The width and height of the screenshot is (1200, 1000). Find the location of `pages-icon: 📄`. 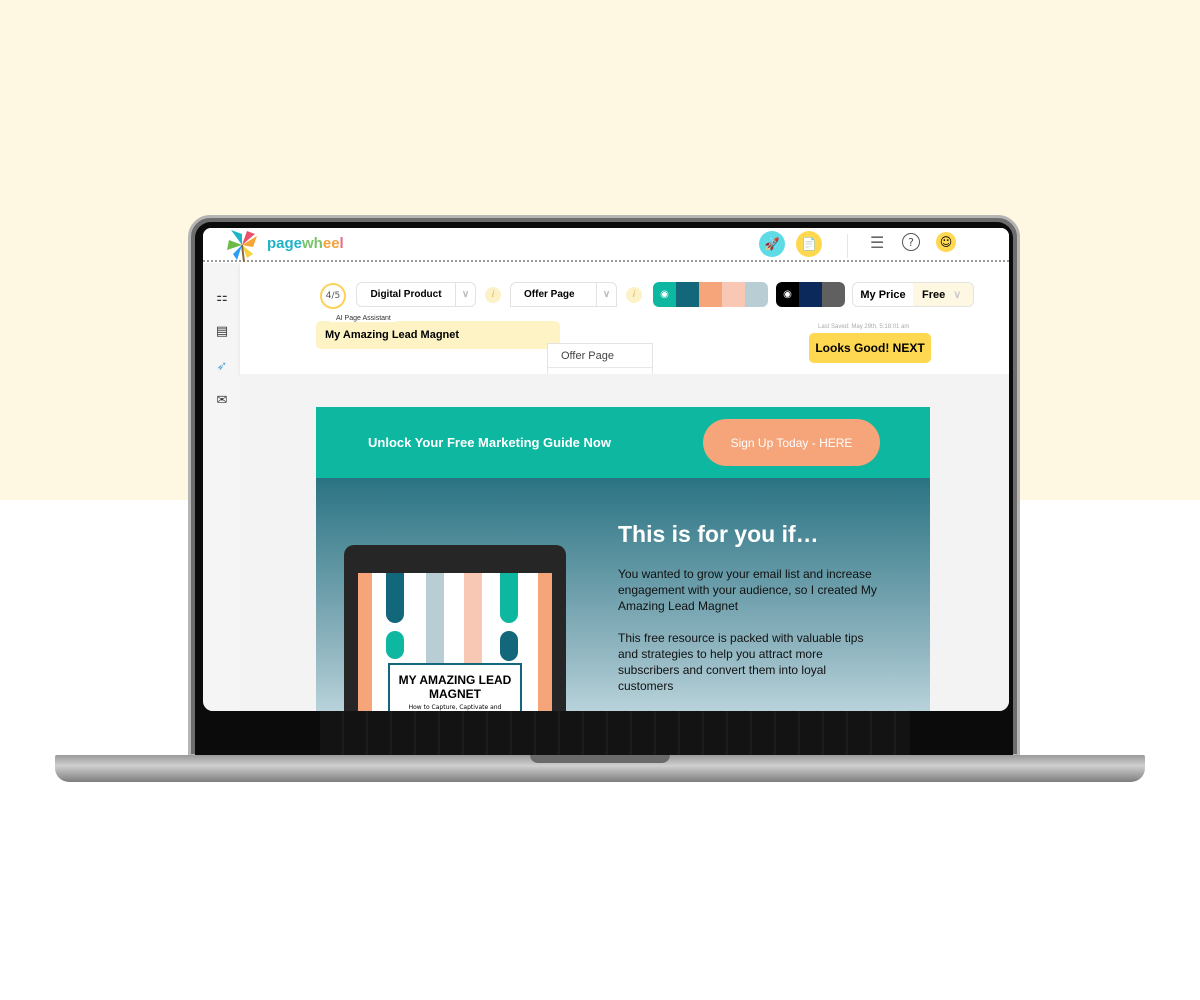

pages-icon: 📄 is located at coordinates (809, 244).